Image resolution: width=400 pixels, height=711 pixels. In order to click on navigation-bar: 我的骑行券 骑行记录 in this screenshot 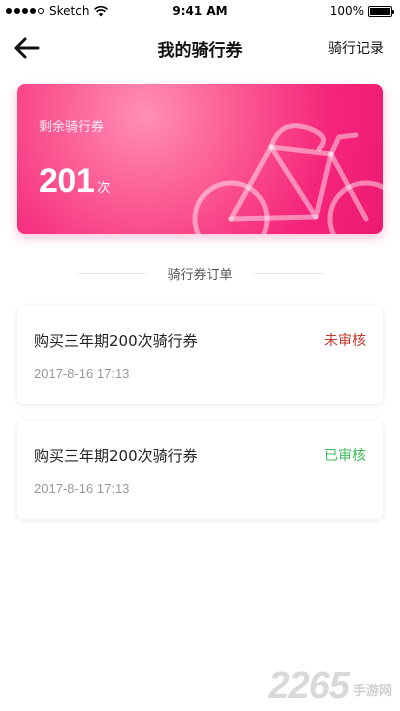, I will do `click(200, 48)`.